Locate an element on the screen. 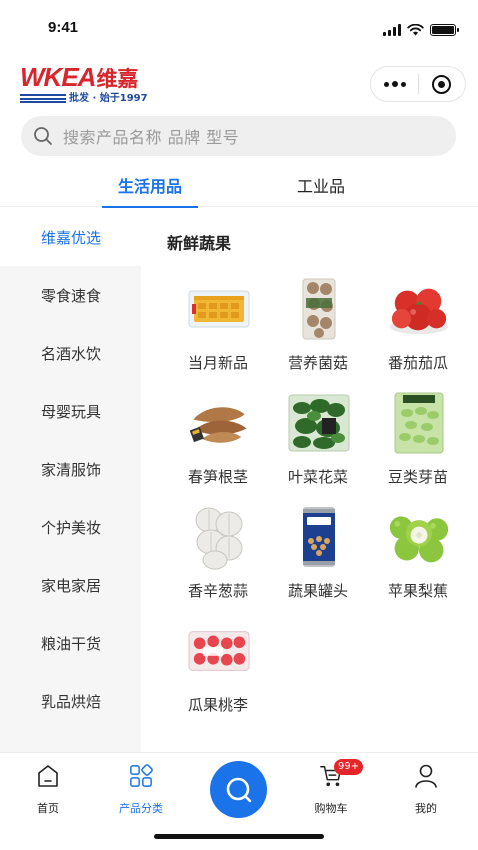 The height and width of the screenshot is (850, 478). nav-label: 我的 is located at coordinates (426, 808).